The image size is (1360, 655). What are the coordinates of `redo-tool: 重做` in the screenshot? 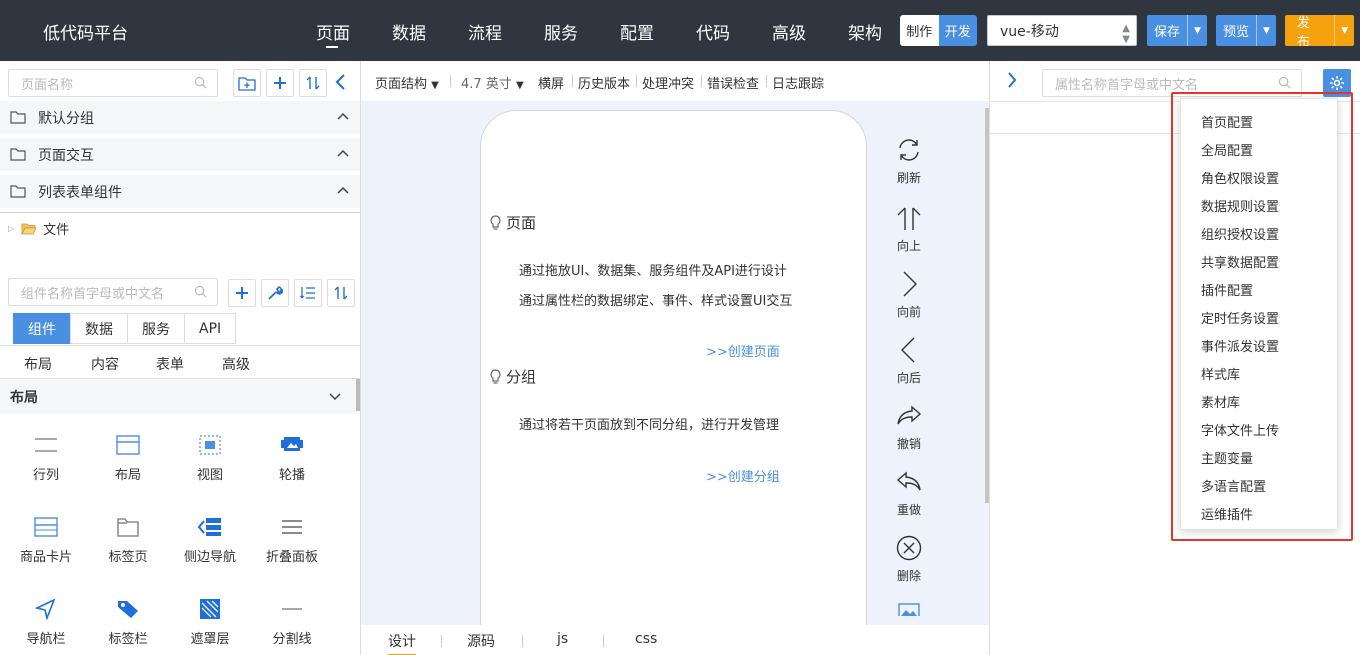 It's located at (909, 493).